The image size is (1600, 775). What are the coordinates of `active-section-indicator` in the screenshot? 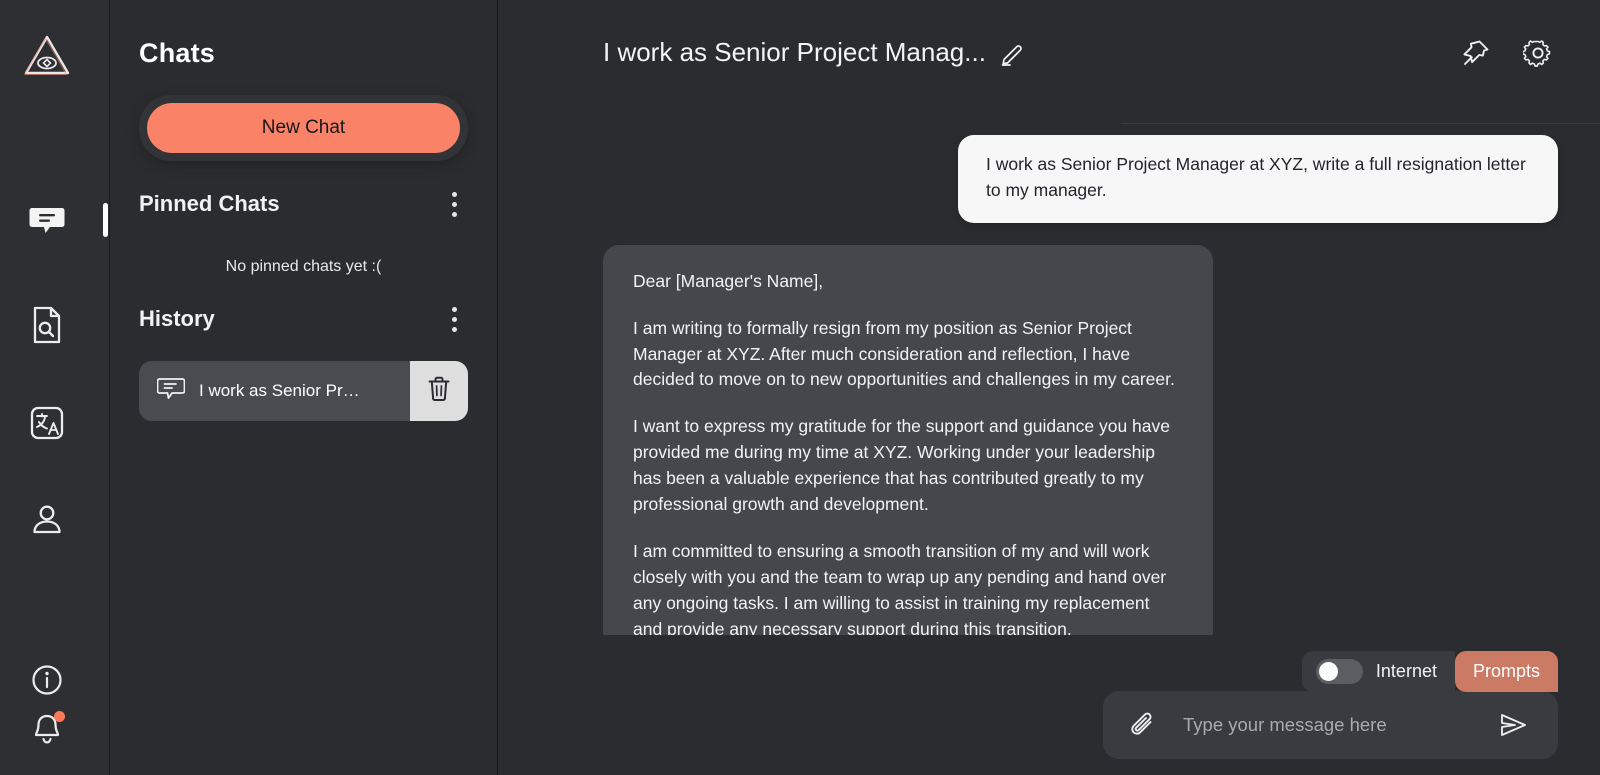 It's located at (105, 220).